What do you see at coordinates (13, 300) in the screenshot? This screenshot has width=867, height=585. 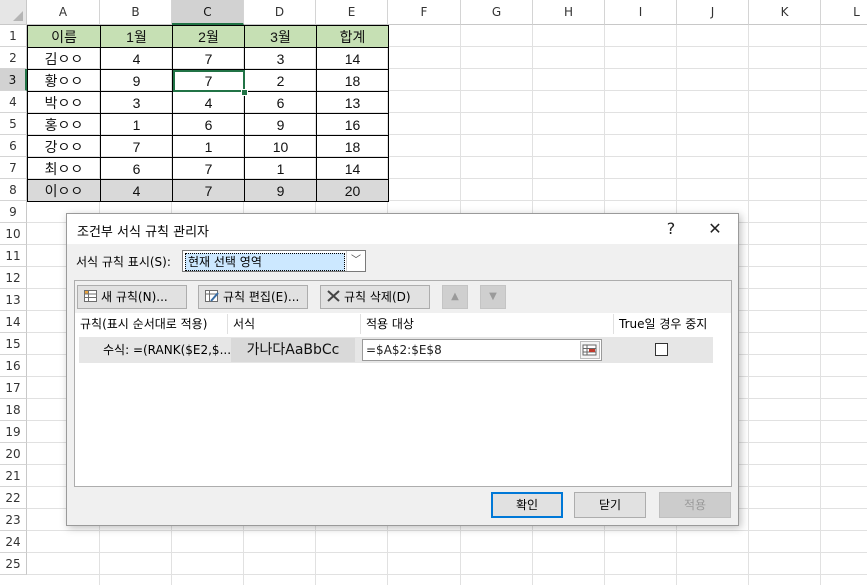 I see `row-header-13: 13` at bounding box center [13, 300].